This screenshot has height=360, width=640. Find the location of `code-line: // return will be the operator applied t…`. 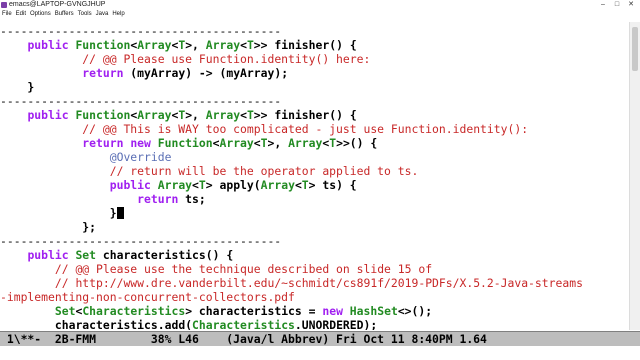

code-line: // return will be the operator applied t… is located at coordinates (209, 171).